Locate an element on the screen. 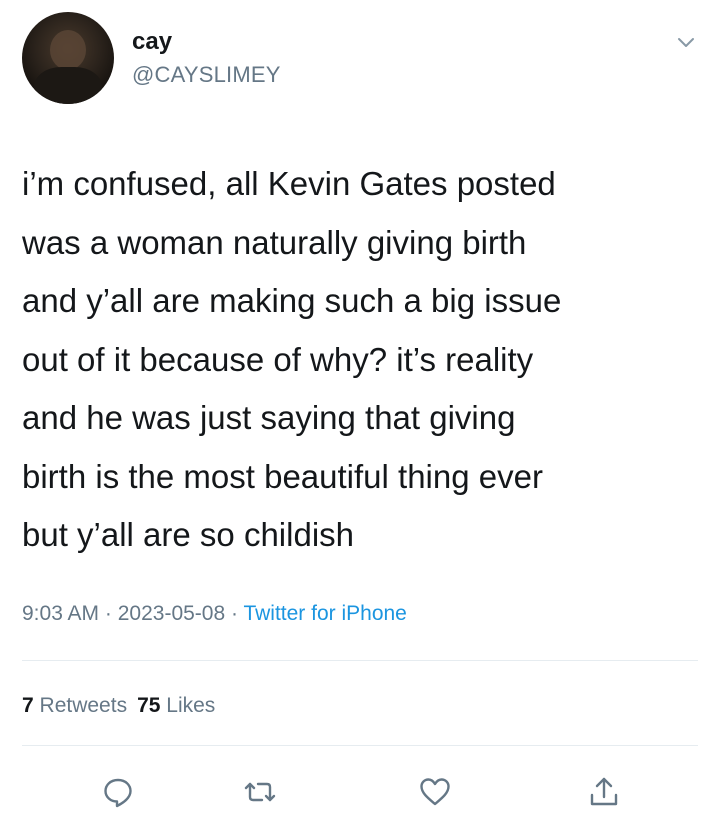 The height and width of the screenshot is (837, 720). likes-stat: 75 Likes is located at coordinates (176, 705).